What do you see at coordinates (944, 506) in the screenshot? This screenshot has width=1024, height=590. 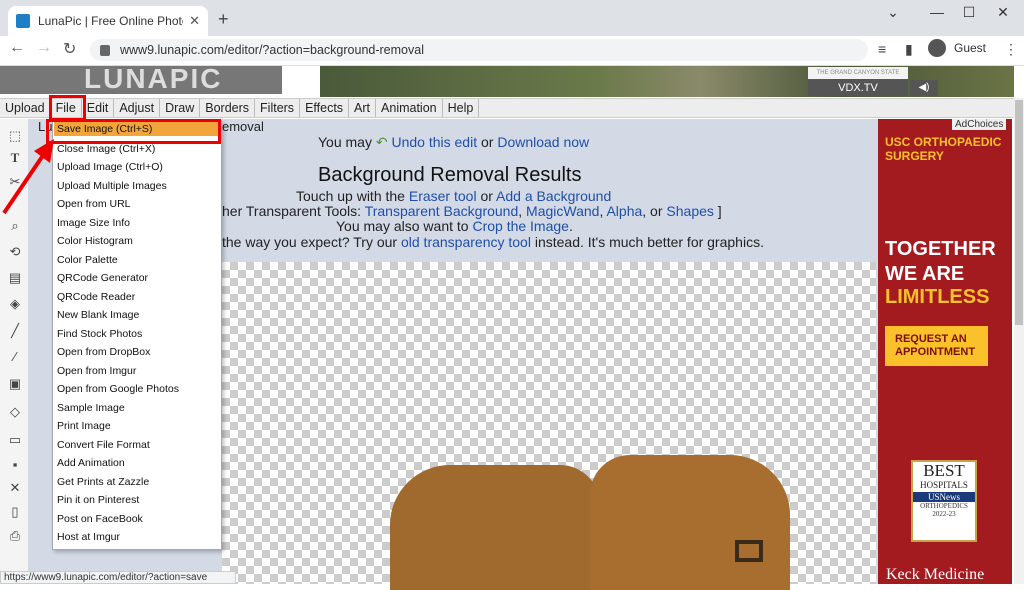 I see `badge-specialty: ORTHOPEDICS` at bounding box center [944, 506].